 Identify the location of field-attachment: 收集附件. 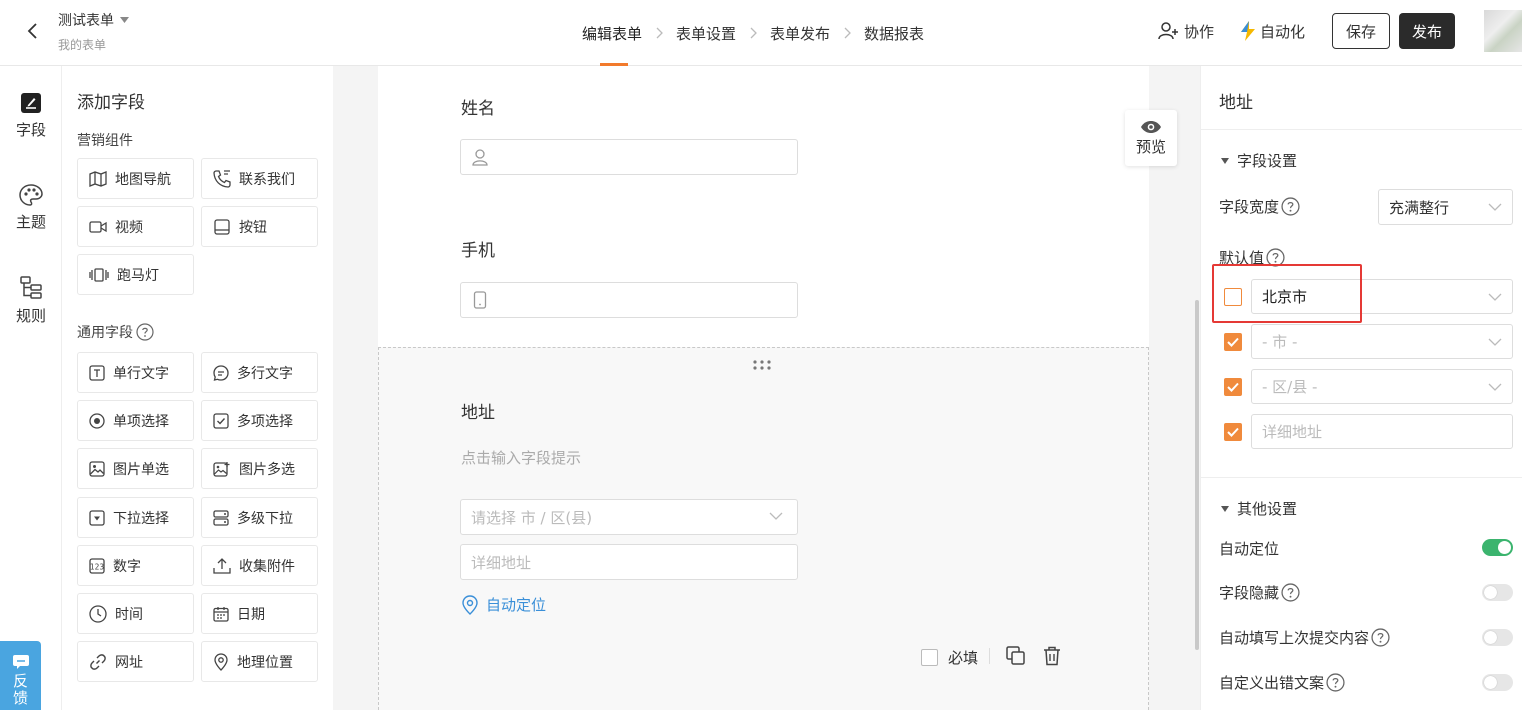
(259, 565).